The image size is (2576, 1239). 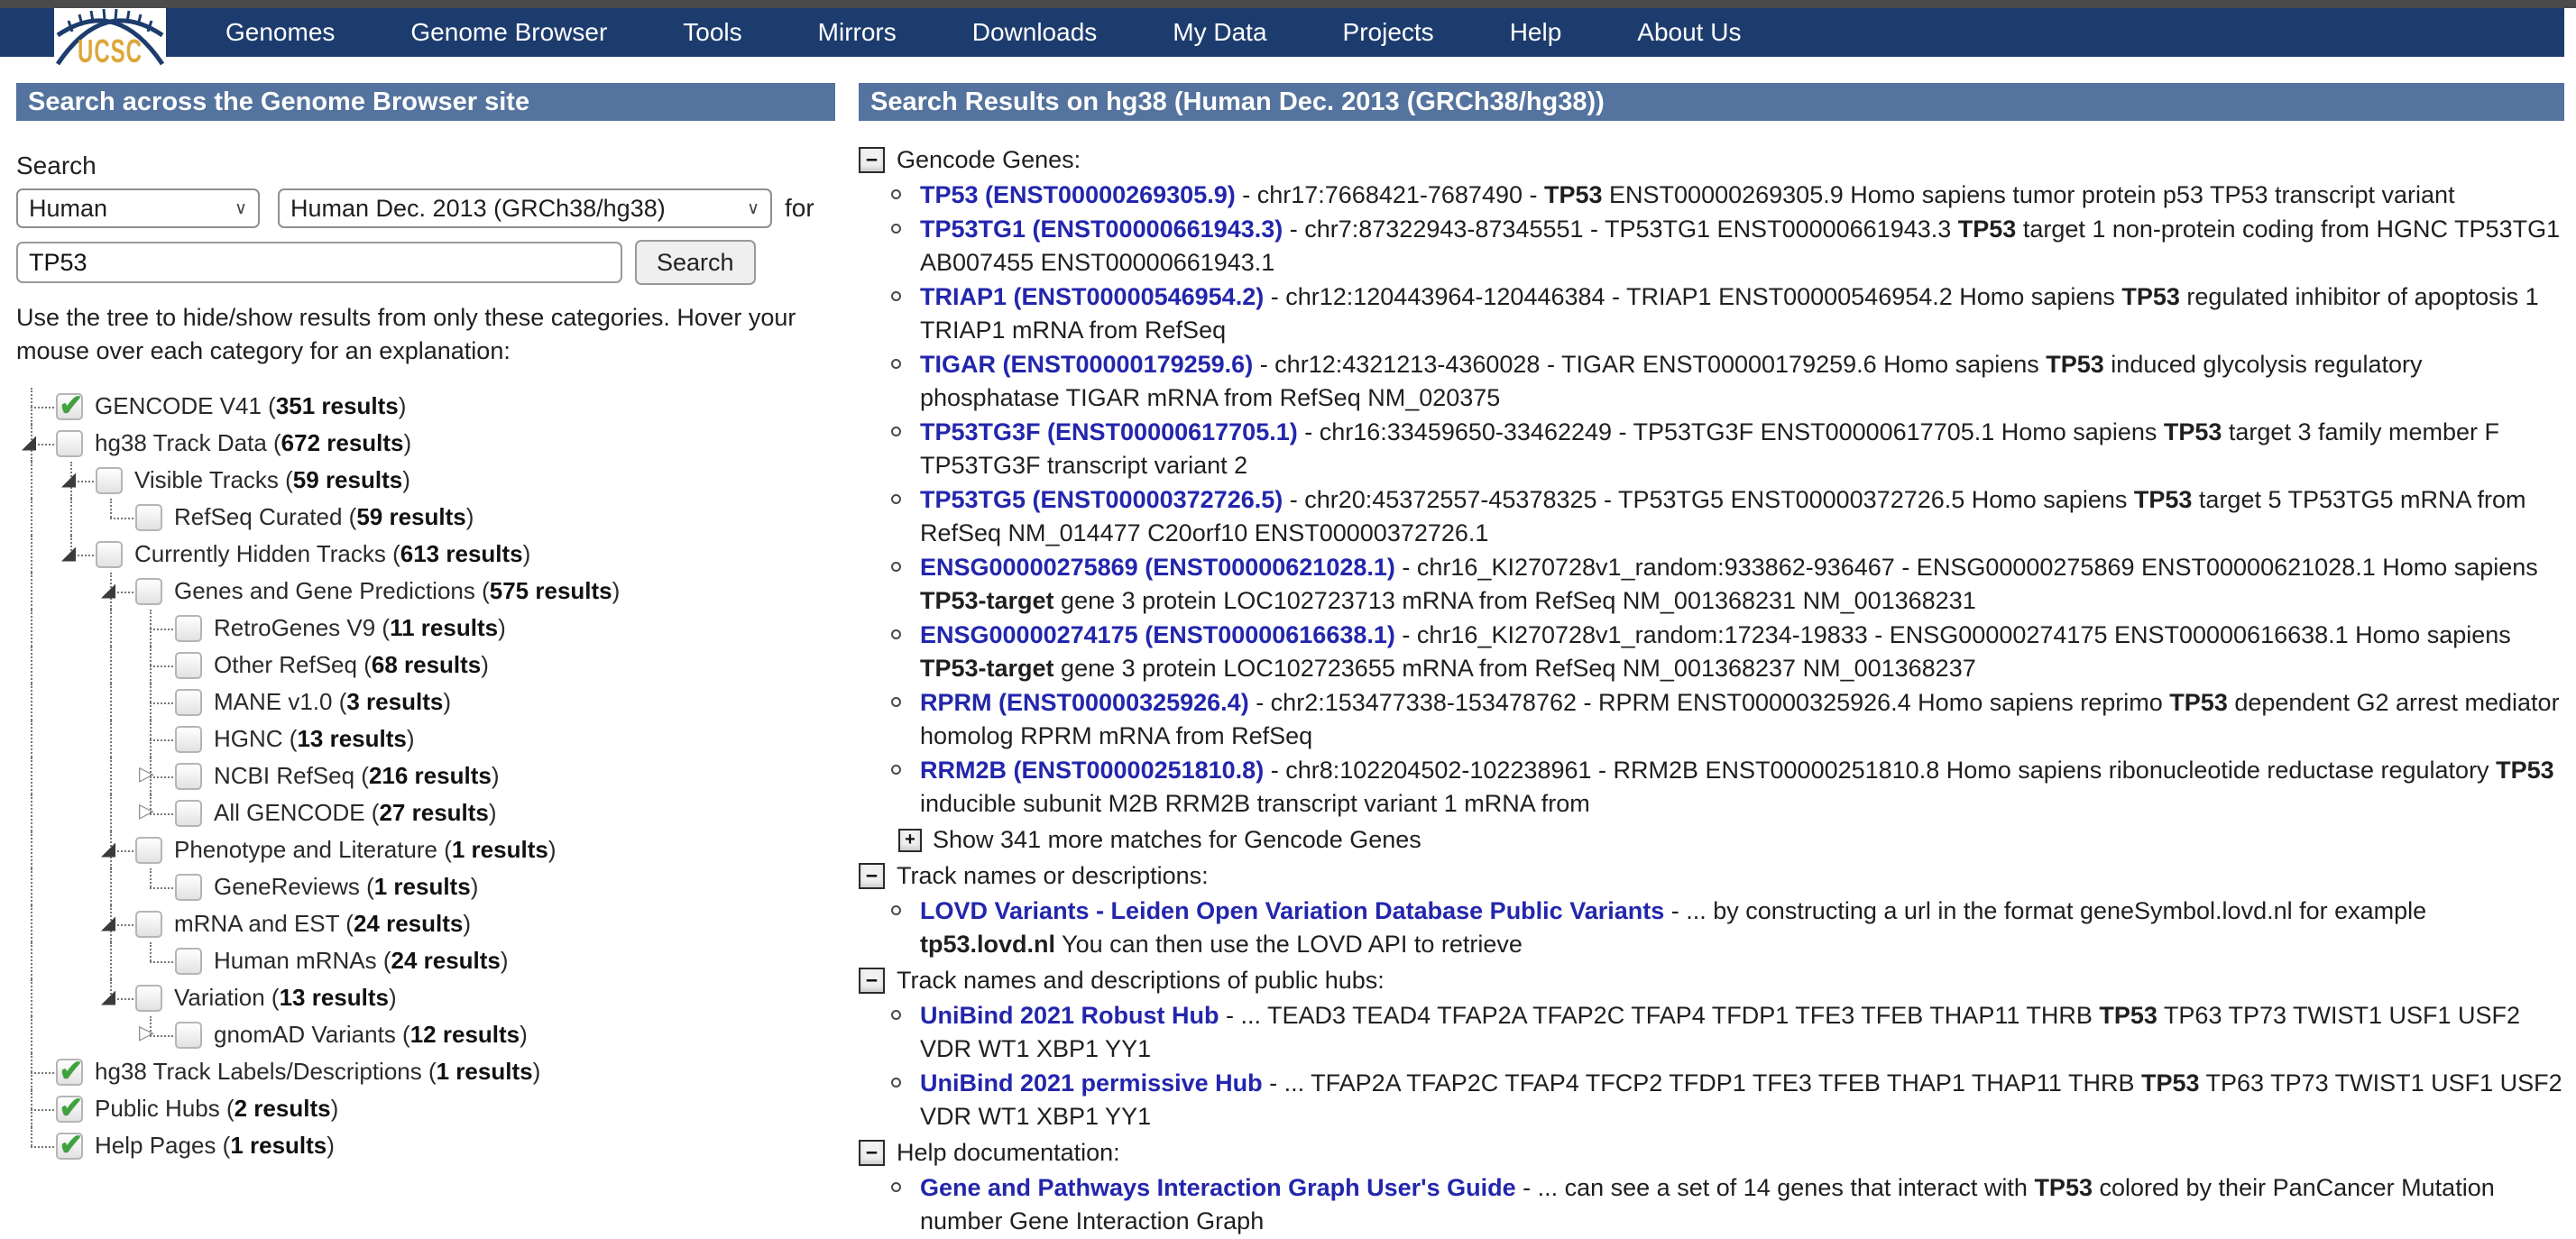 What do you see at coordinates (1177, 840) in the screenshot?
I see `show-more-label: Show 341 more matches for Gencode Genes` at bounding box center [1177, 840].